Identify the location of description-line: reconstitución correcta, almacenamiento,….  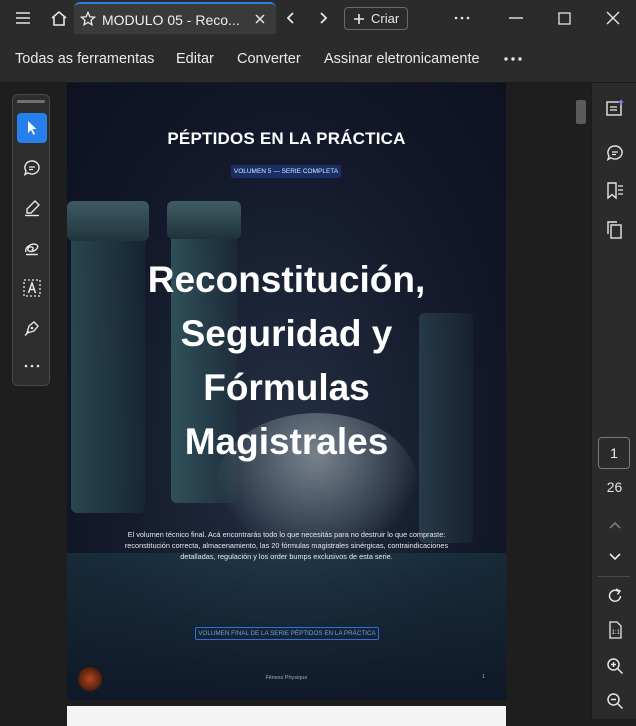
(286, 545).